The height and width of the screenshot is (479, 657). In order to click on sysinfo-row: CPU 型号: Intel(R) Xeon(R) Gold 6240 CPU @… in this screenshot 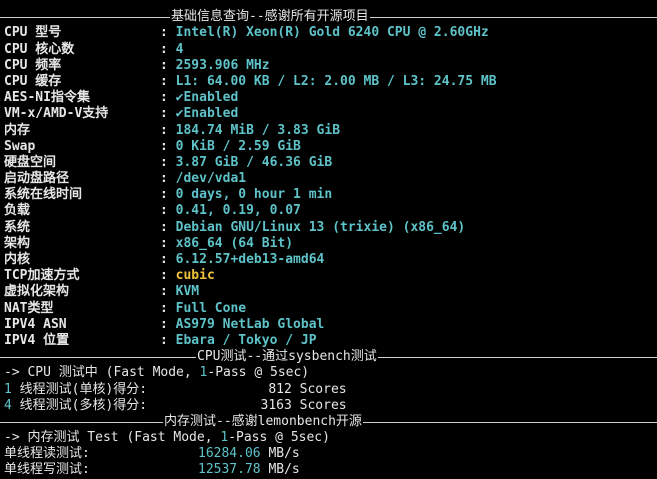, I will do `click(328, 33)`.